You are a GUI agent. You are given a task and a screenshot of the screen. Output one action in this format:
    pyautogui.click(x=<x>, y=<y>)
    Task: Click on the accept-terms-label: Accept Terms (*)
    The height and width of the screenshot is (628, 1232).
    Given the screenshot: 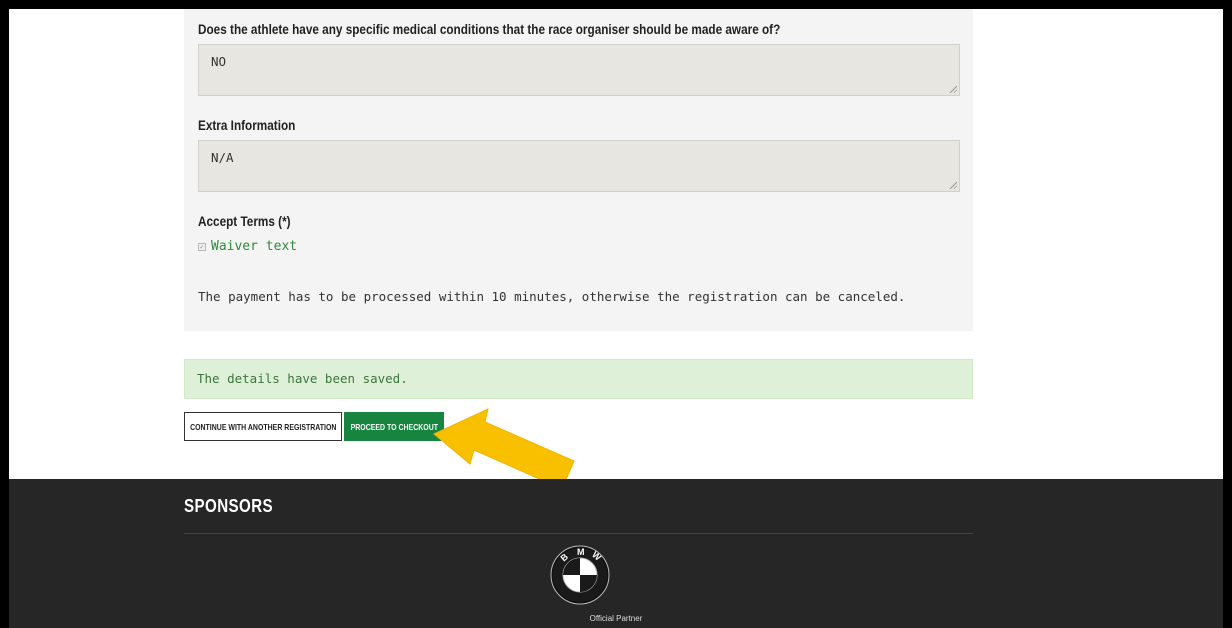 What is the action you would take?
    pyautogui.click(x=244, y=221)
    